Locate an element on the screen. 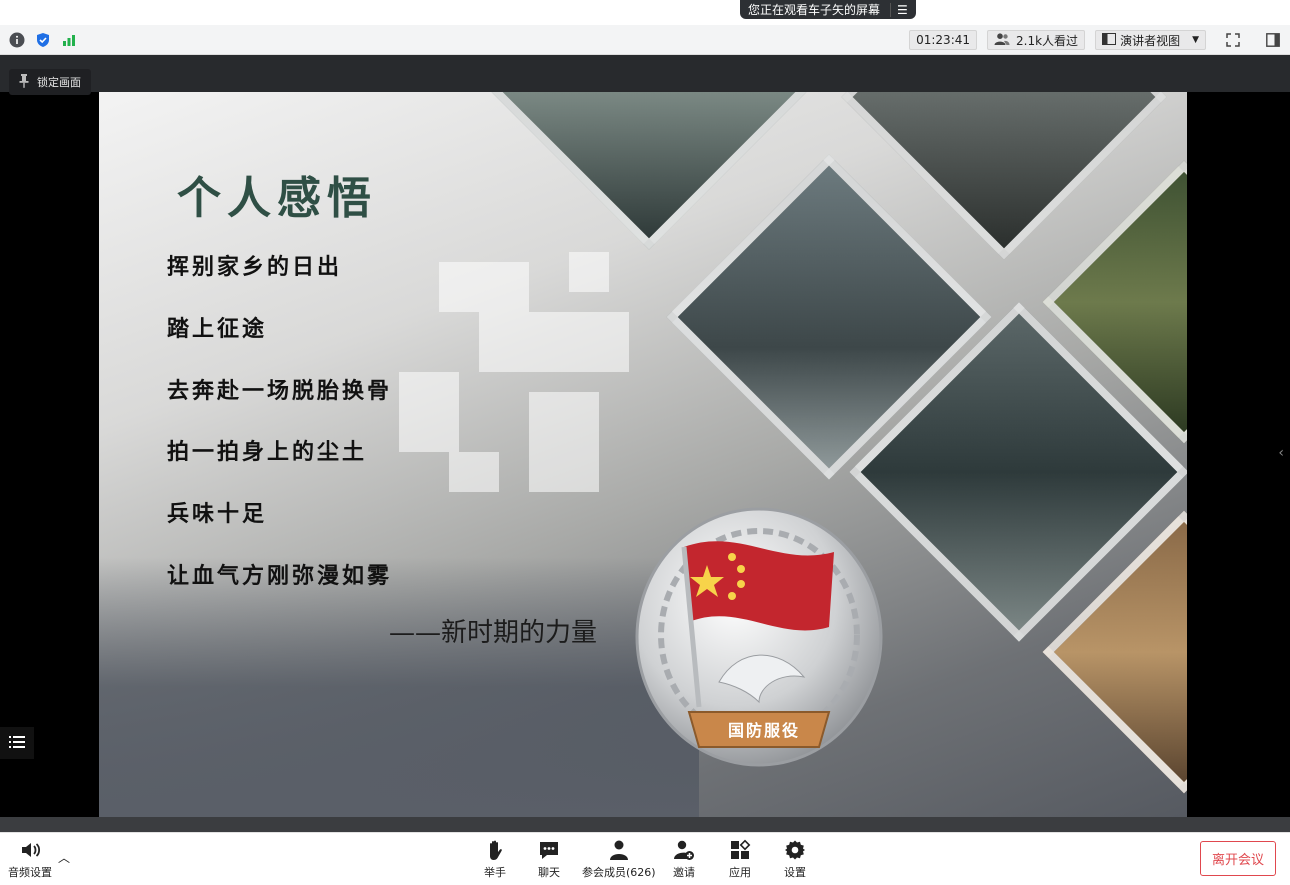 The width and height of the screenshot is (1290, 885). viewers-label: 2.1k人看过 is located at coordinates (1047, 40).